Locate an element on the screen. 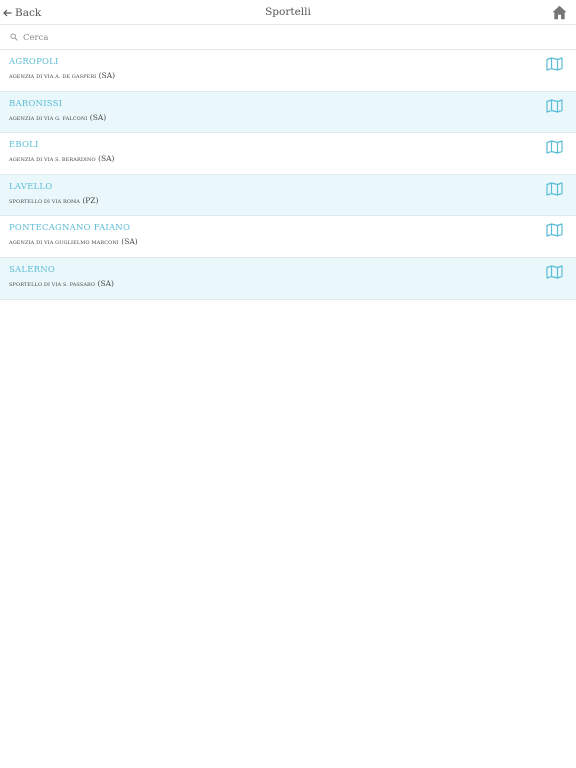 The width and height of the screenshot is (576, 768). branch-address: agenzia di via g. falconi (SA) is located at coordinates (57, 117).